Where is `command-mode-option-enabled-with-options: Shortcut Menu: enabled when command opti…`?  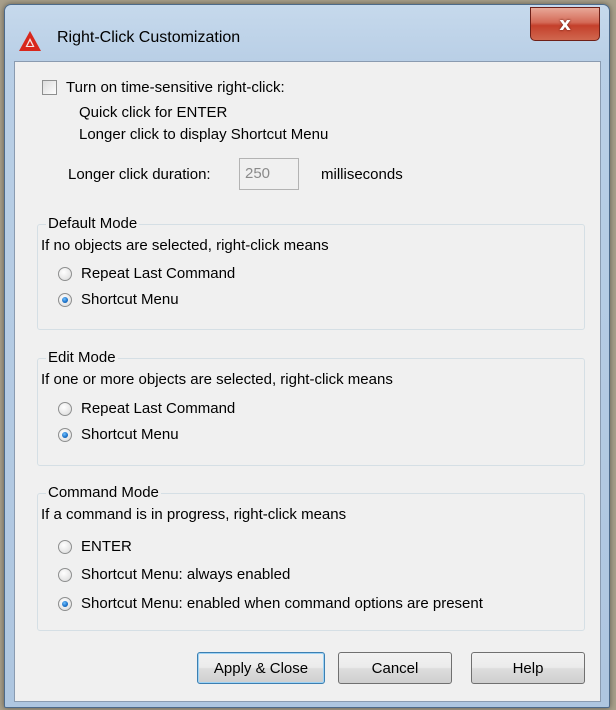
command-mode-option-enabled-with-options: Shortcut Menu: enabled when command opti… is located at coordinates (282, 603).